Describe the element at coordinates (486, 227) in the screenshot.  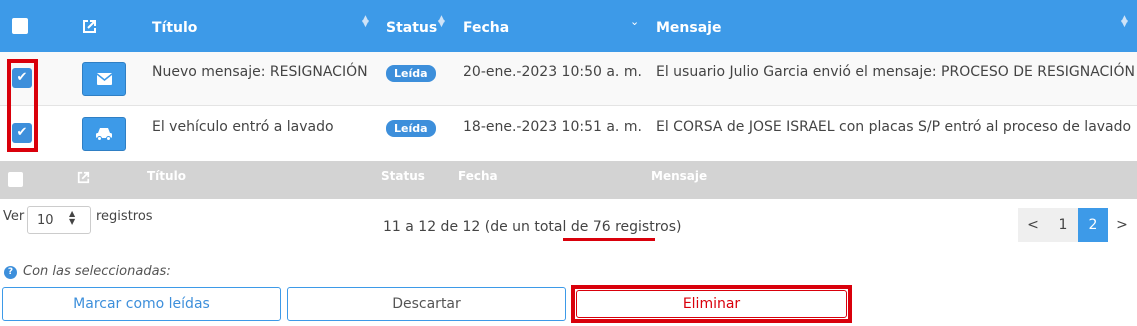
I see `info-range: 11 a 12 de 12 (de un total de` at that location.